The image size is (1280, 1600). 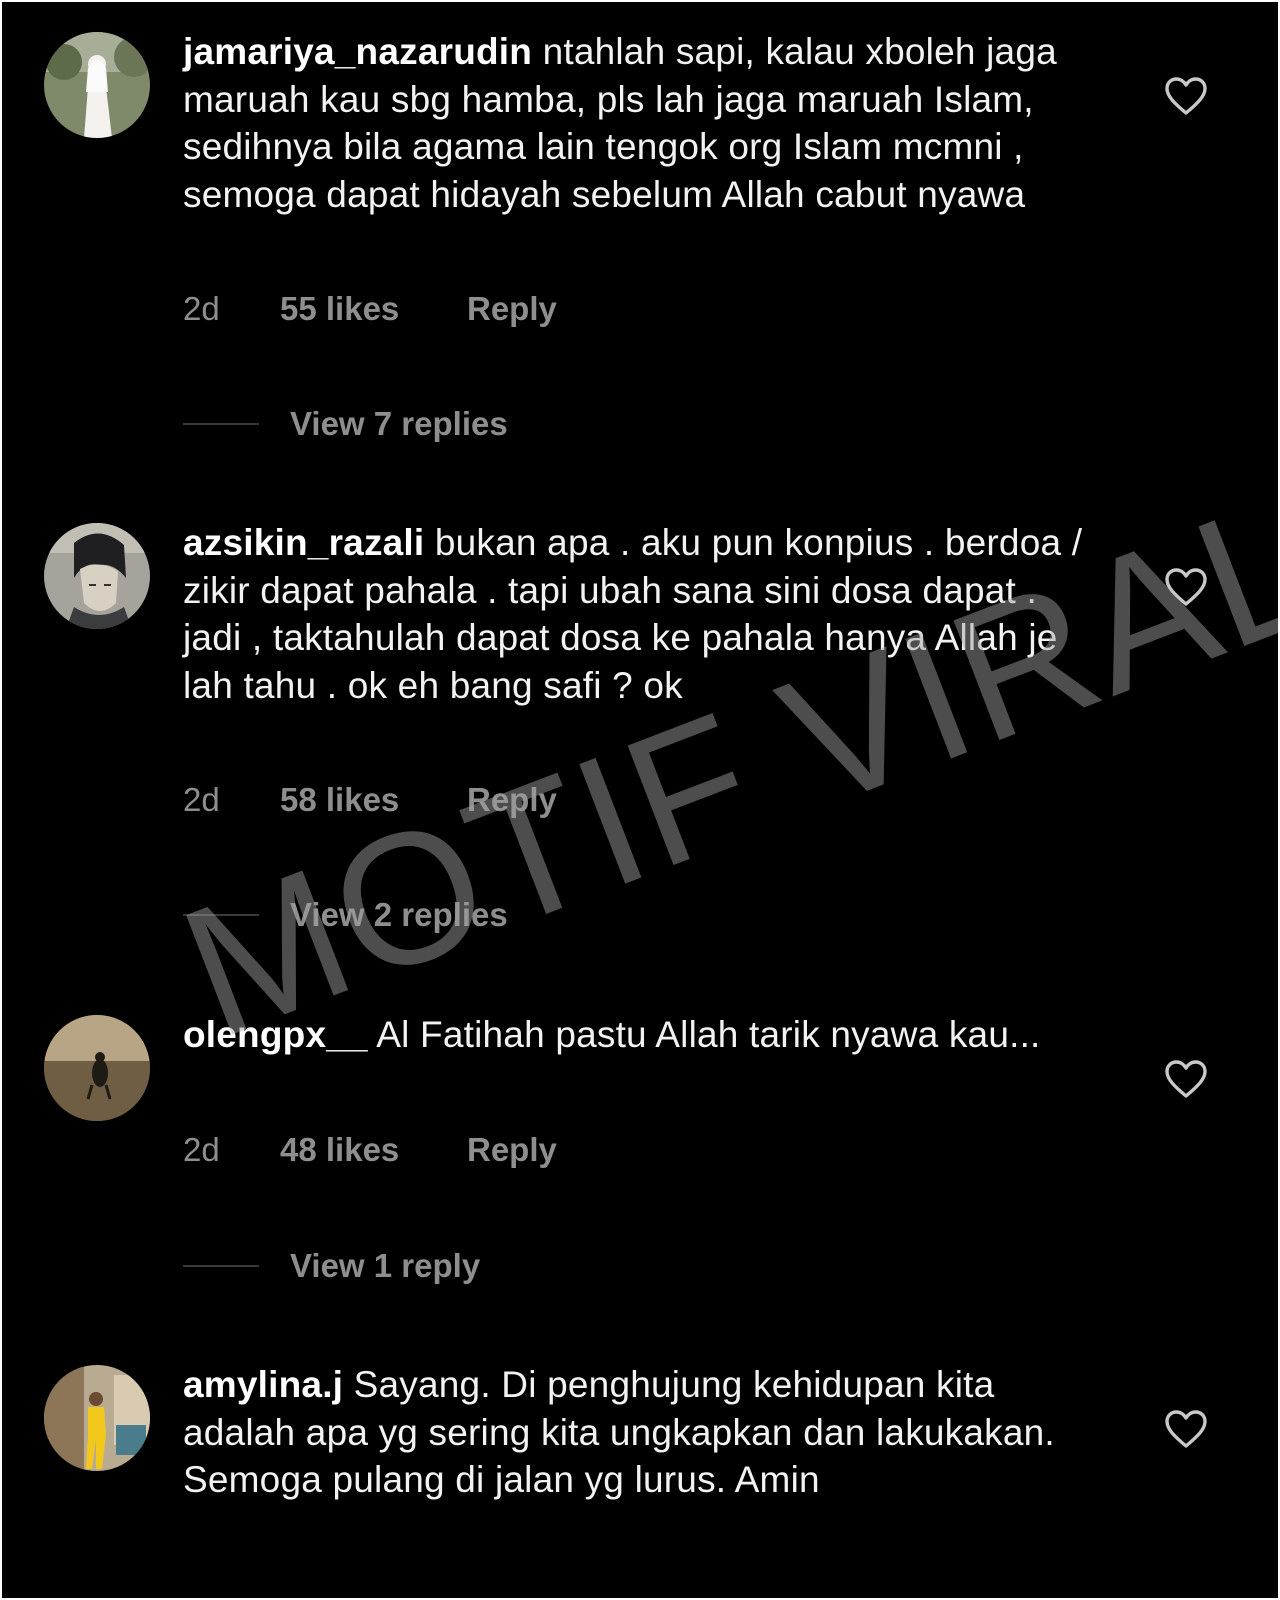 I want to click on comment-meta: 2d 55 likes Reply, so click(x=370, y=309).